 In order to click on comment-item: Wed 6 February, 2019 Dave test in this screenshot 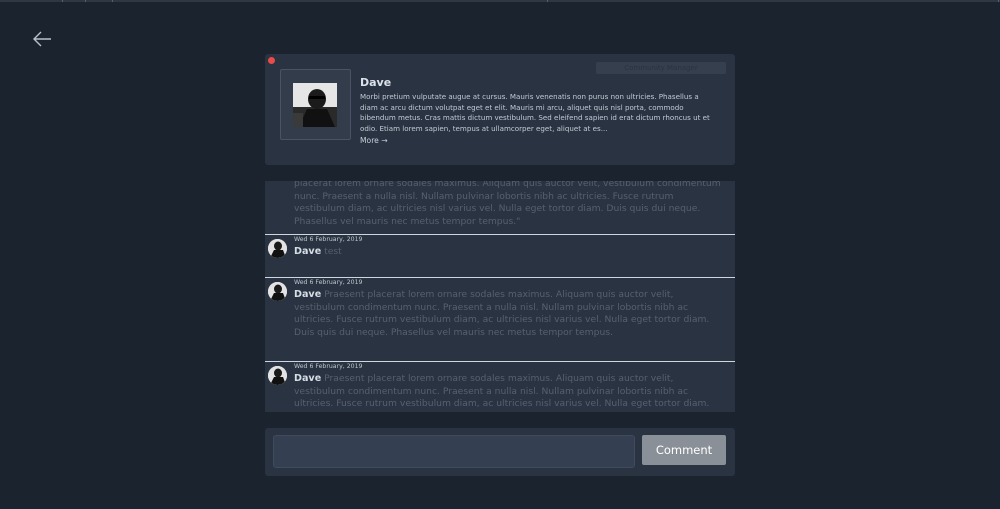, I will do `click(500, 256)`.